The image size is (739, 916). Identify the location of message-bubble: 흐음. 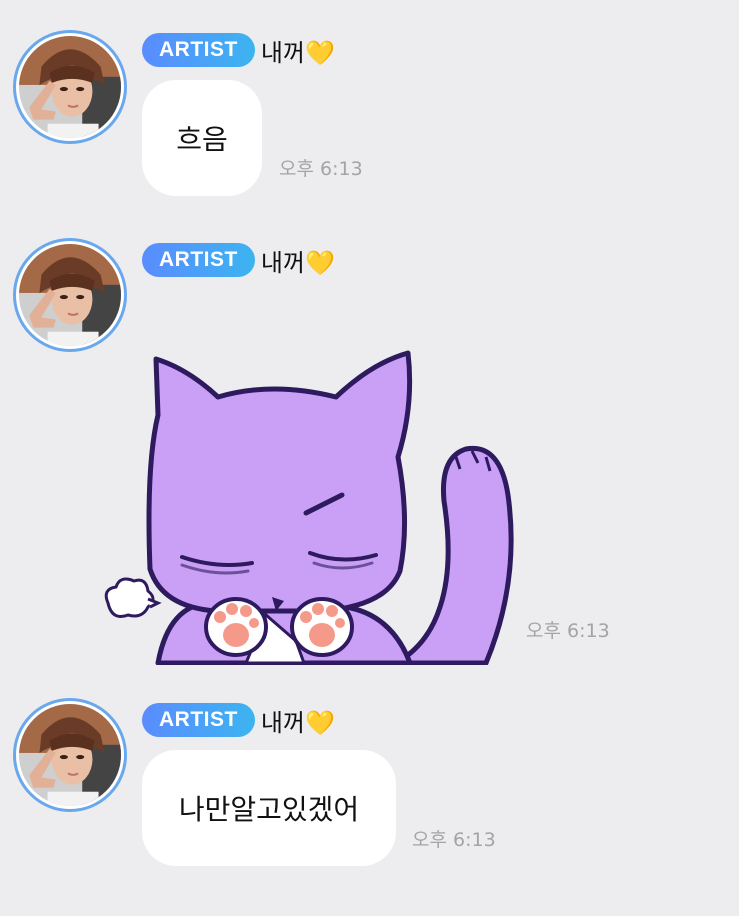
(202, 138).